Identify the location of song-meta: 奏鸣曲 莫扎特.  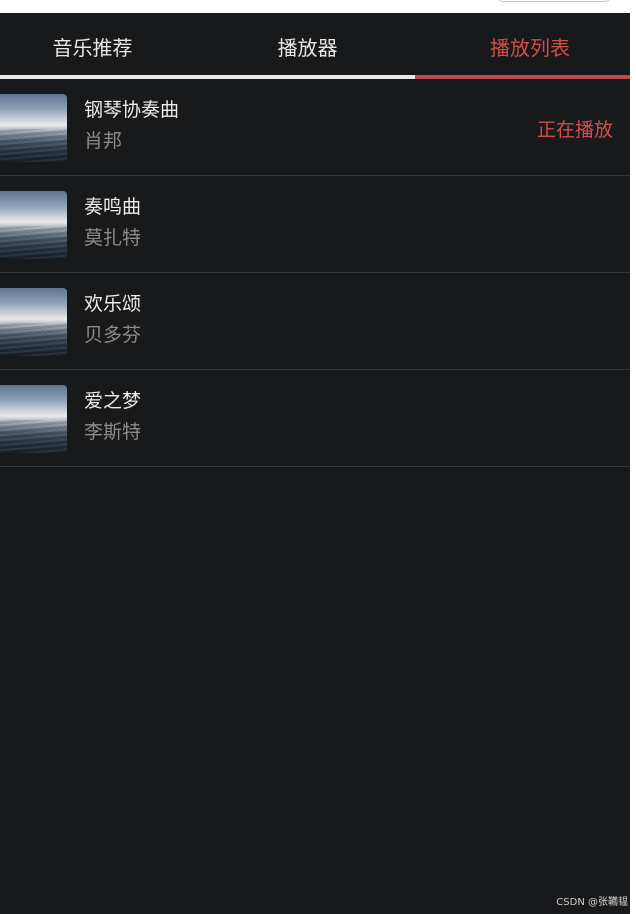
(112, 222).